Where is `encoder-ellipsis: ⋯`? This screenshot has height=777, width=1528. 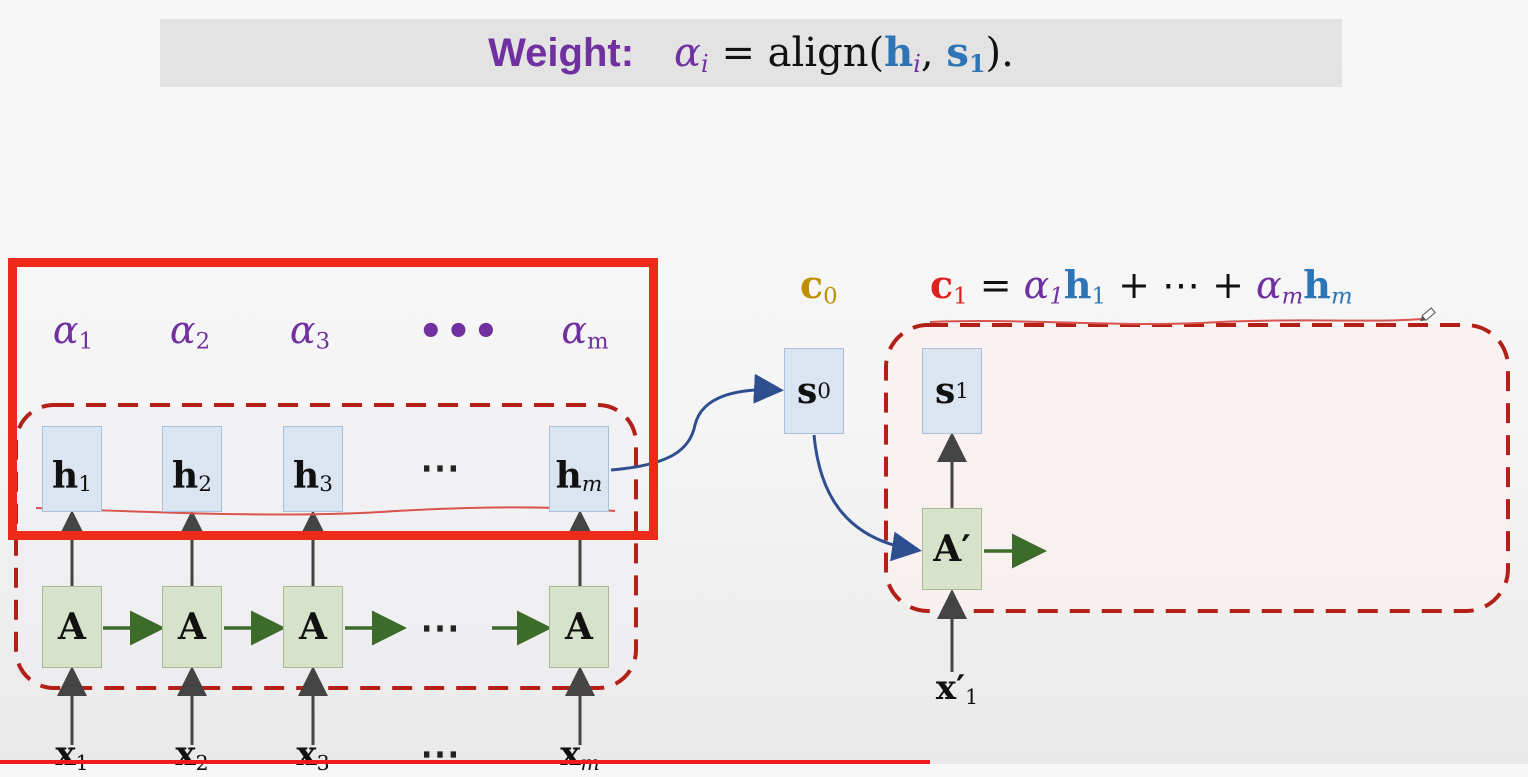 encoder-ellipsis: ⋯ is located at coordinates (441, 627).